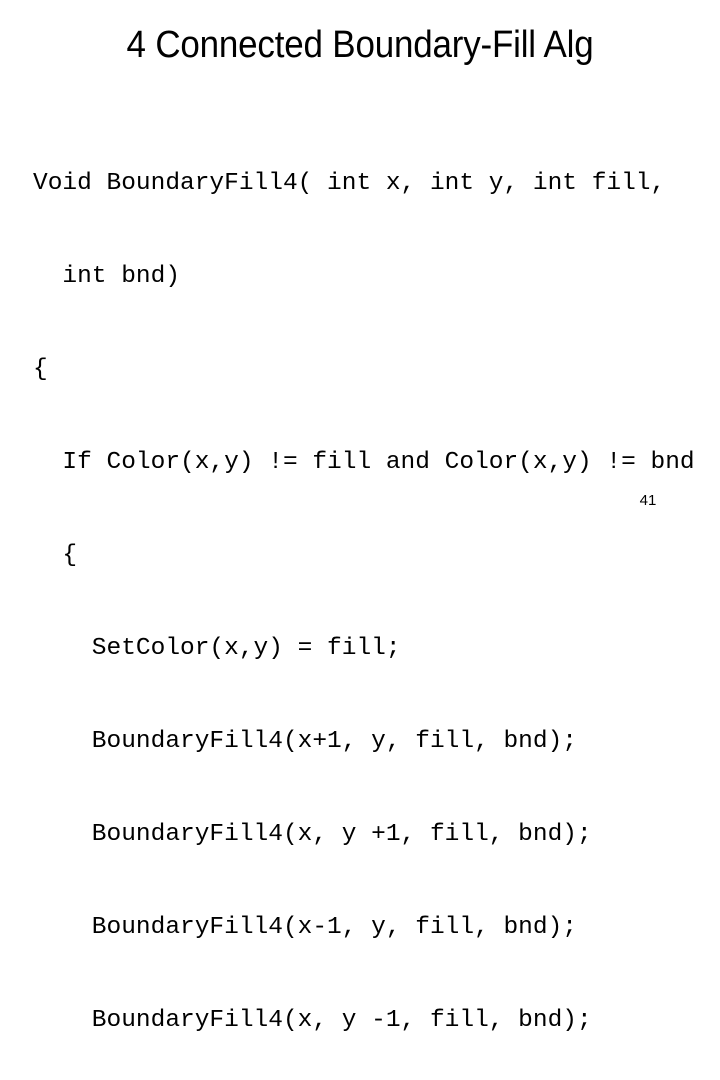 The image size is (720, 1080). I want to click on code-line: SetColor(x,y) = fill;, so click(217, 648).